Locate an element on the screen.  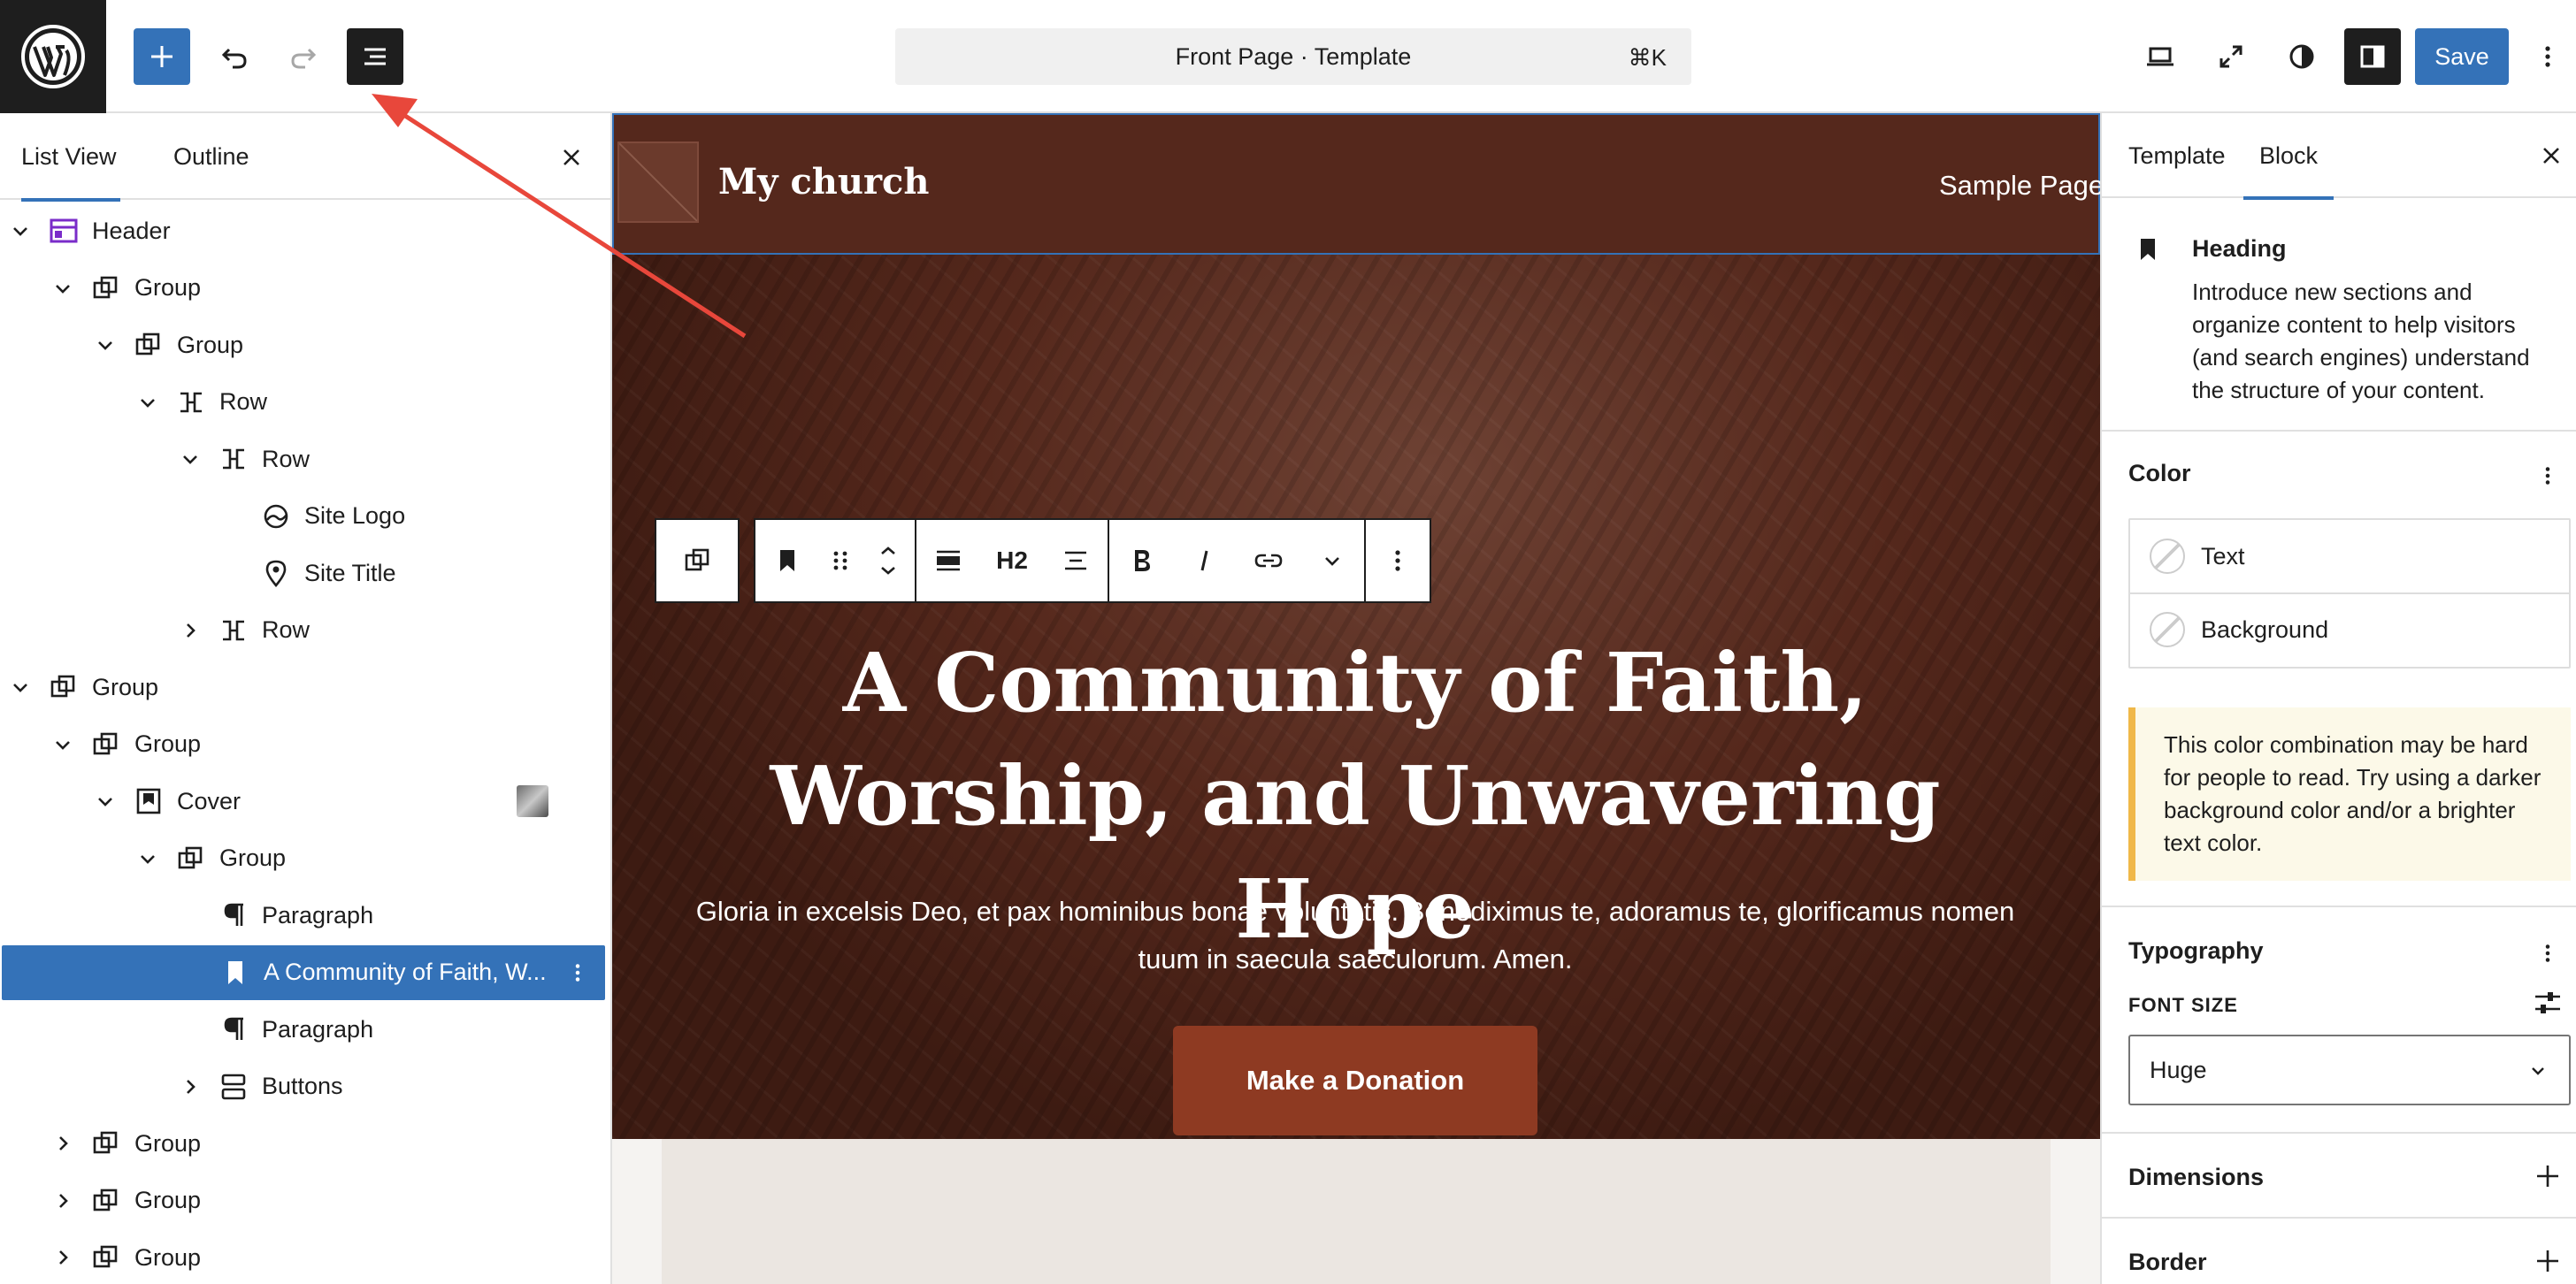
site-title: My church is located at coordinates (823, 182).